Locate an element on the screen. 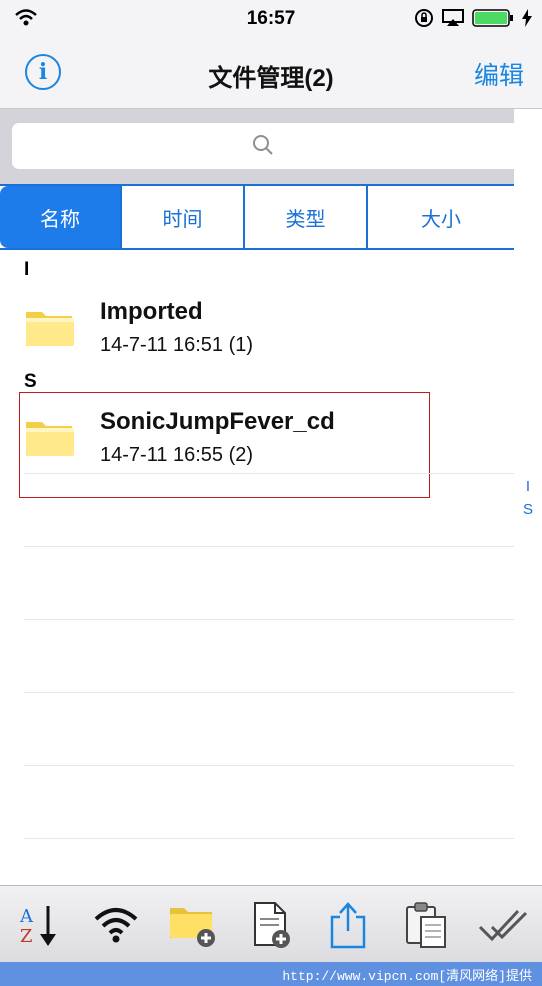  tab-type: 类型 is located at coordinates (306, 217).